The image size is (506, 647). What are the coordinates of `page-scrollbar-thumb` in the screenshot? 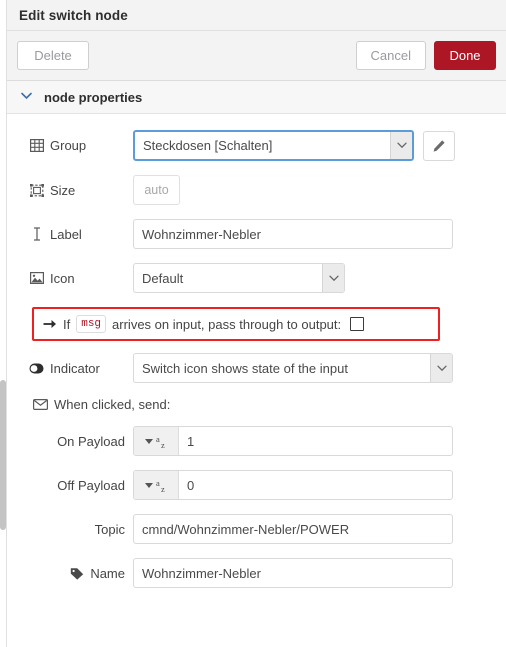 It's located at (3, 455).